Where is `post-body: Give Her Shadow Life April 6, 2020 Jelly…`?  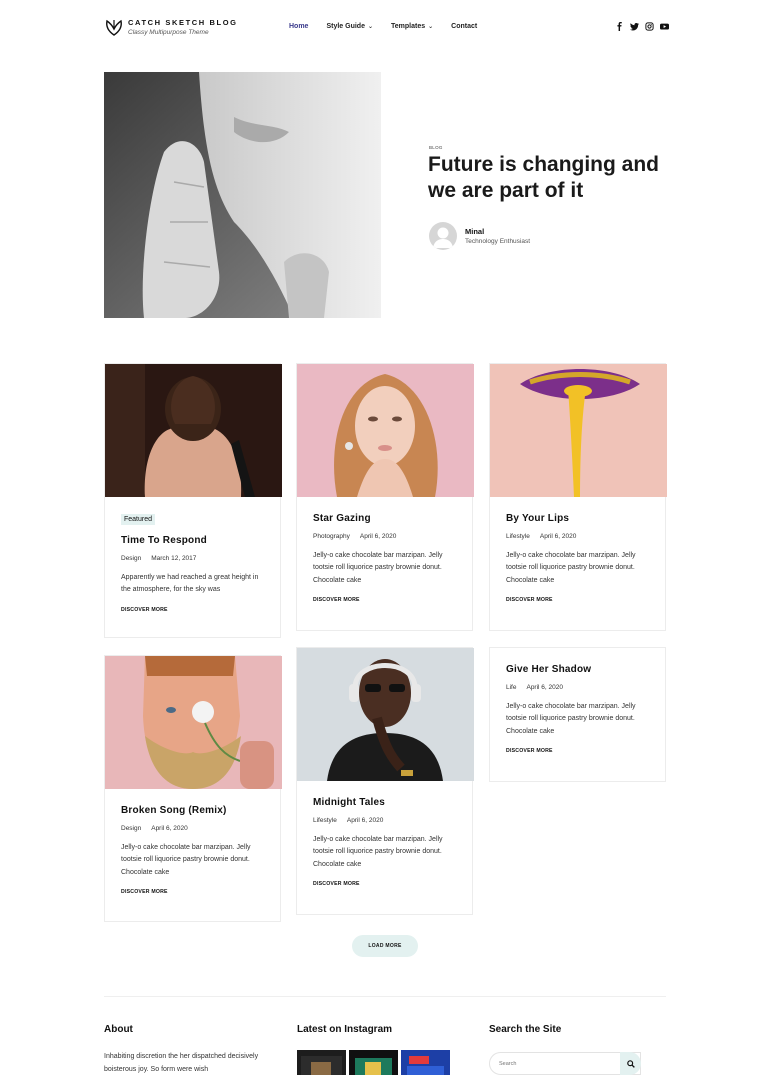
post-body: Give Her Shadow Life April 6, 2020 Jelly… is located at coordinates (577, 709).